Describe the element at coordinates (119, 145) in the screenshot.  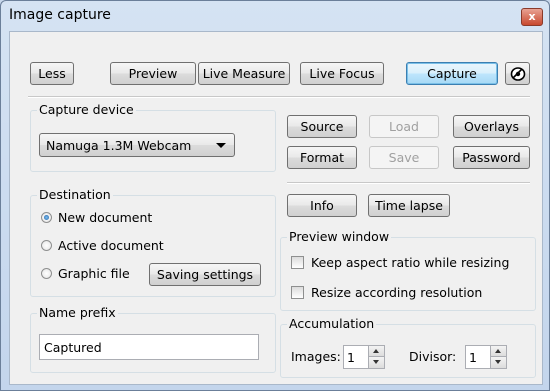
I see `capture-device-value: Namuga 1.3M Webcam` at that location.